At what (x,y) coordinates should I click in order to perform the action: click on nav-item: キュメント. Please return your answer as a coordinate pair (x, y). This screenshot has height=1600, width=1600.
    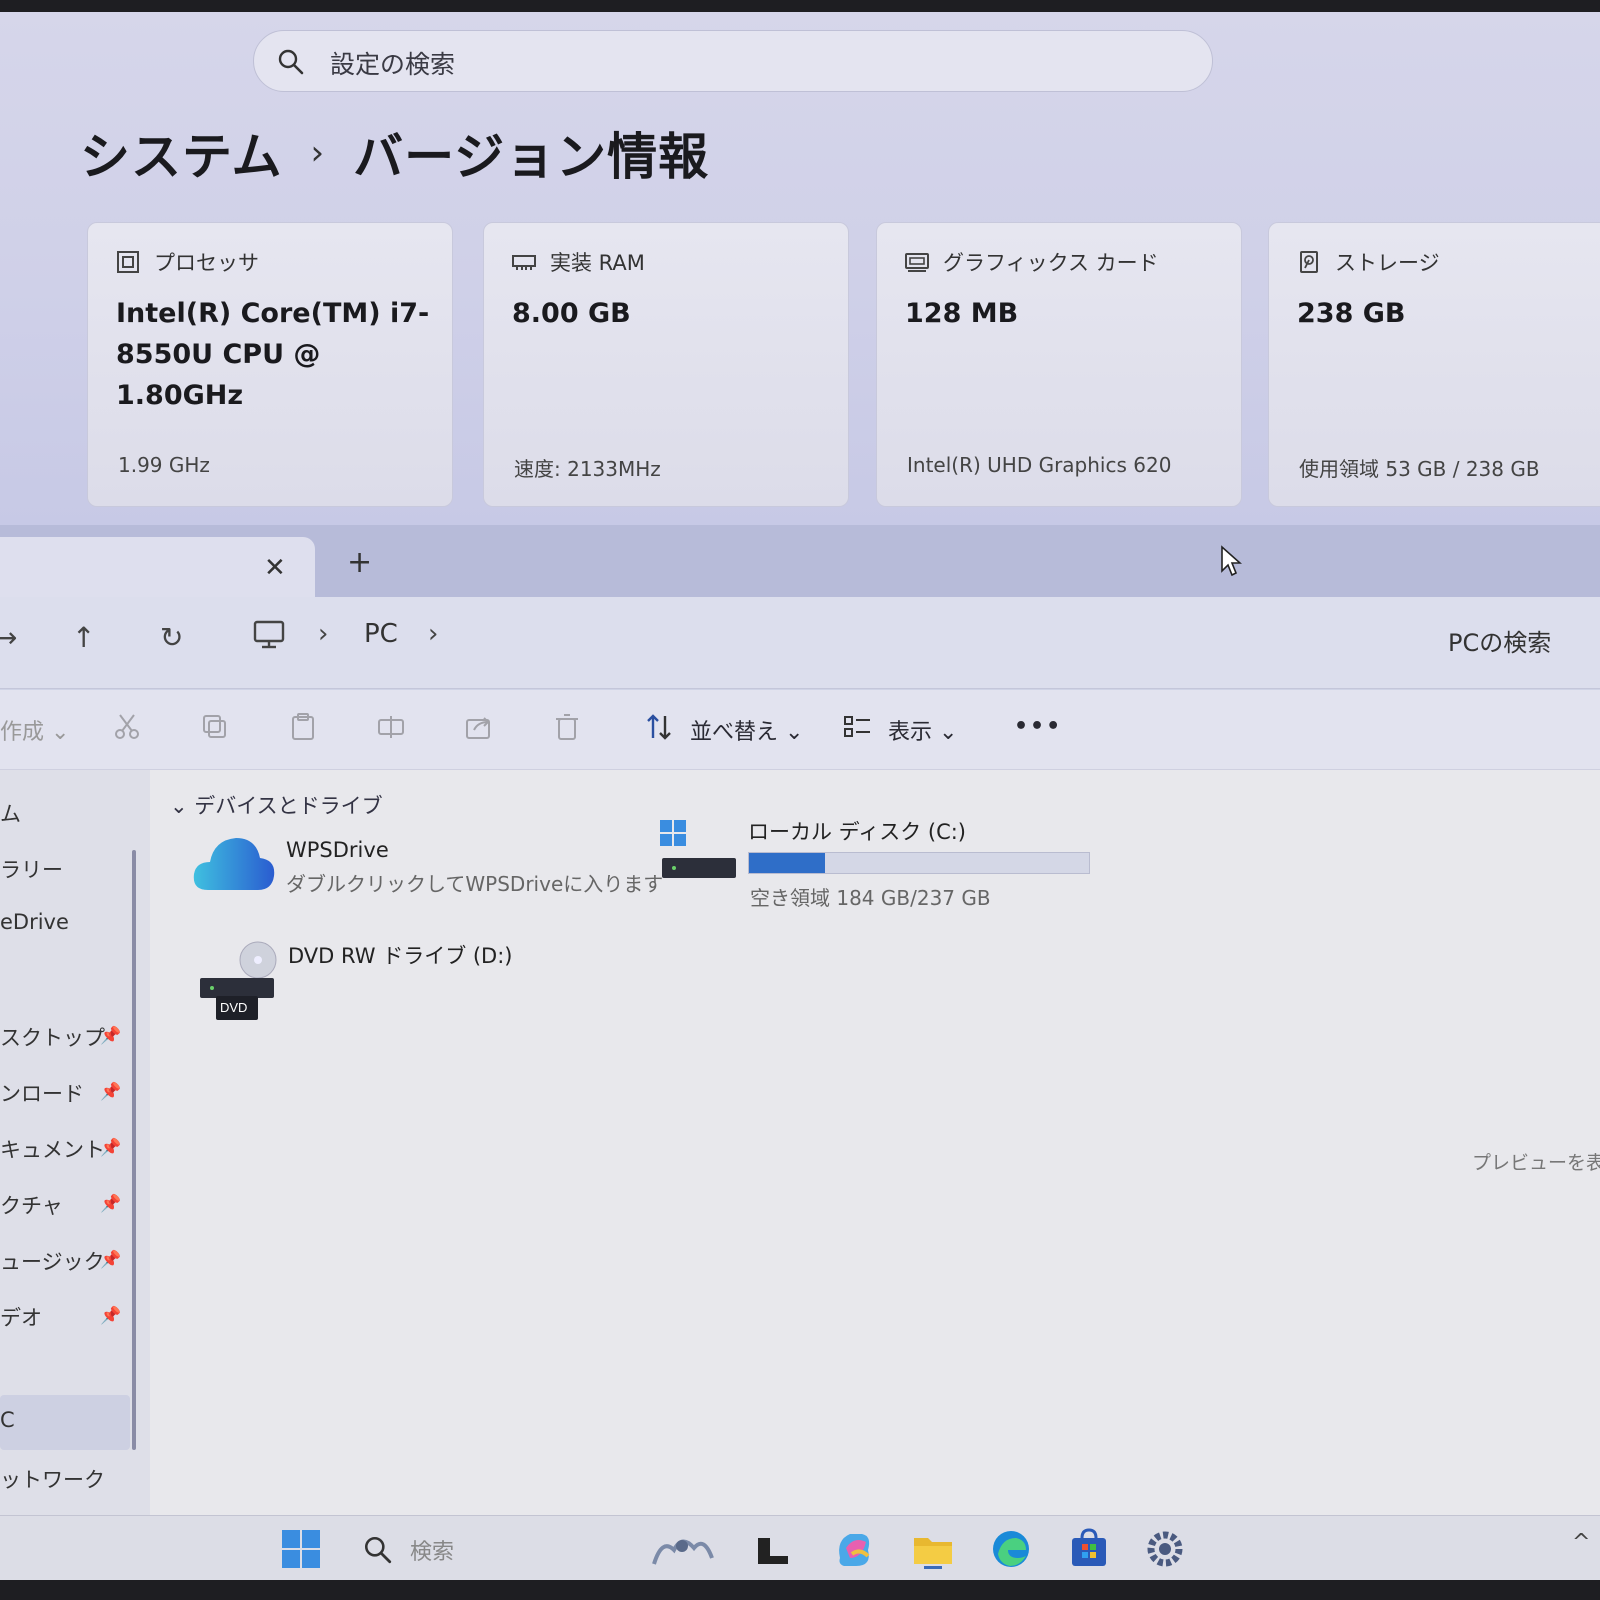
    Looking at the image, I should click on (52, 1149).